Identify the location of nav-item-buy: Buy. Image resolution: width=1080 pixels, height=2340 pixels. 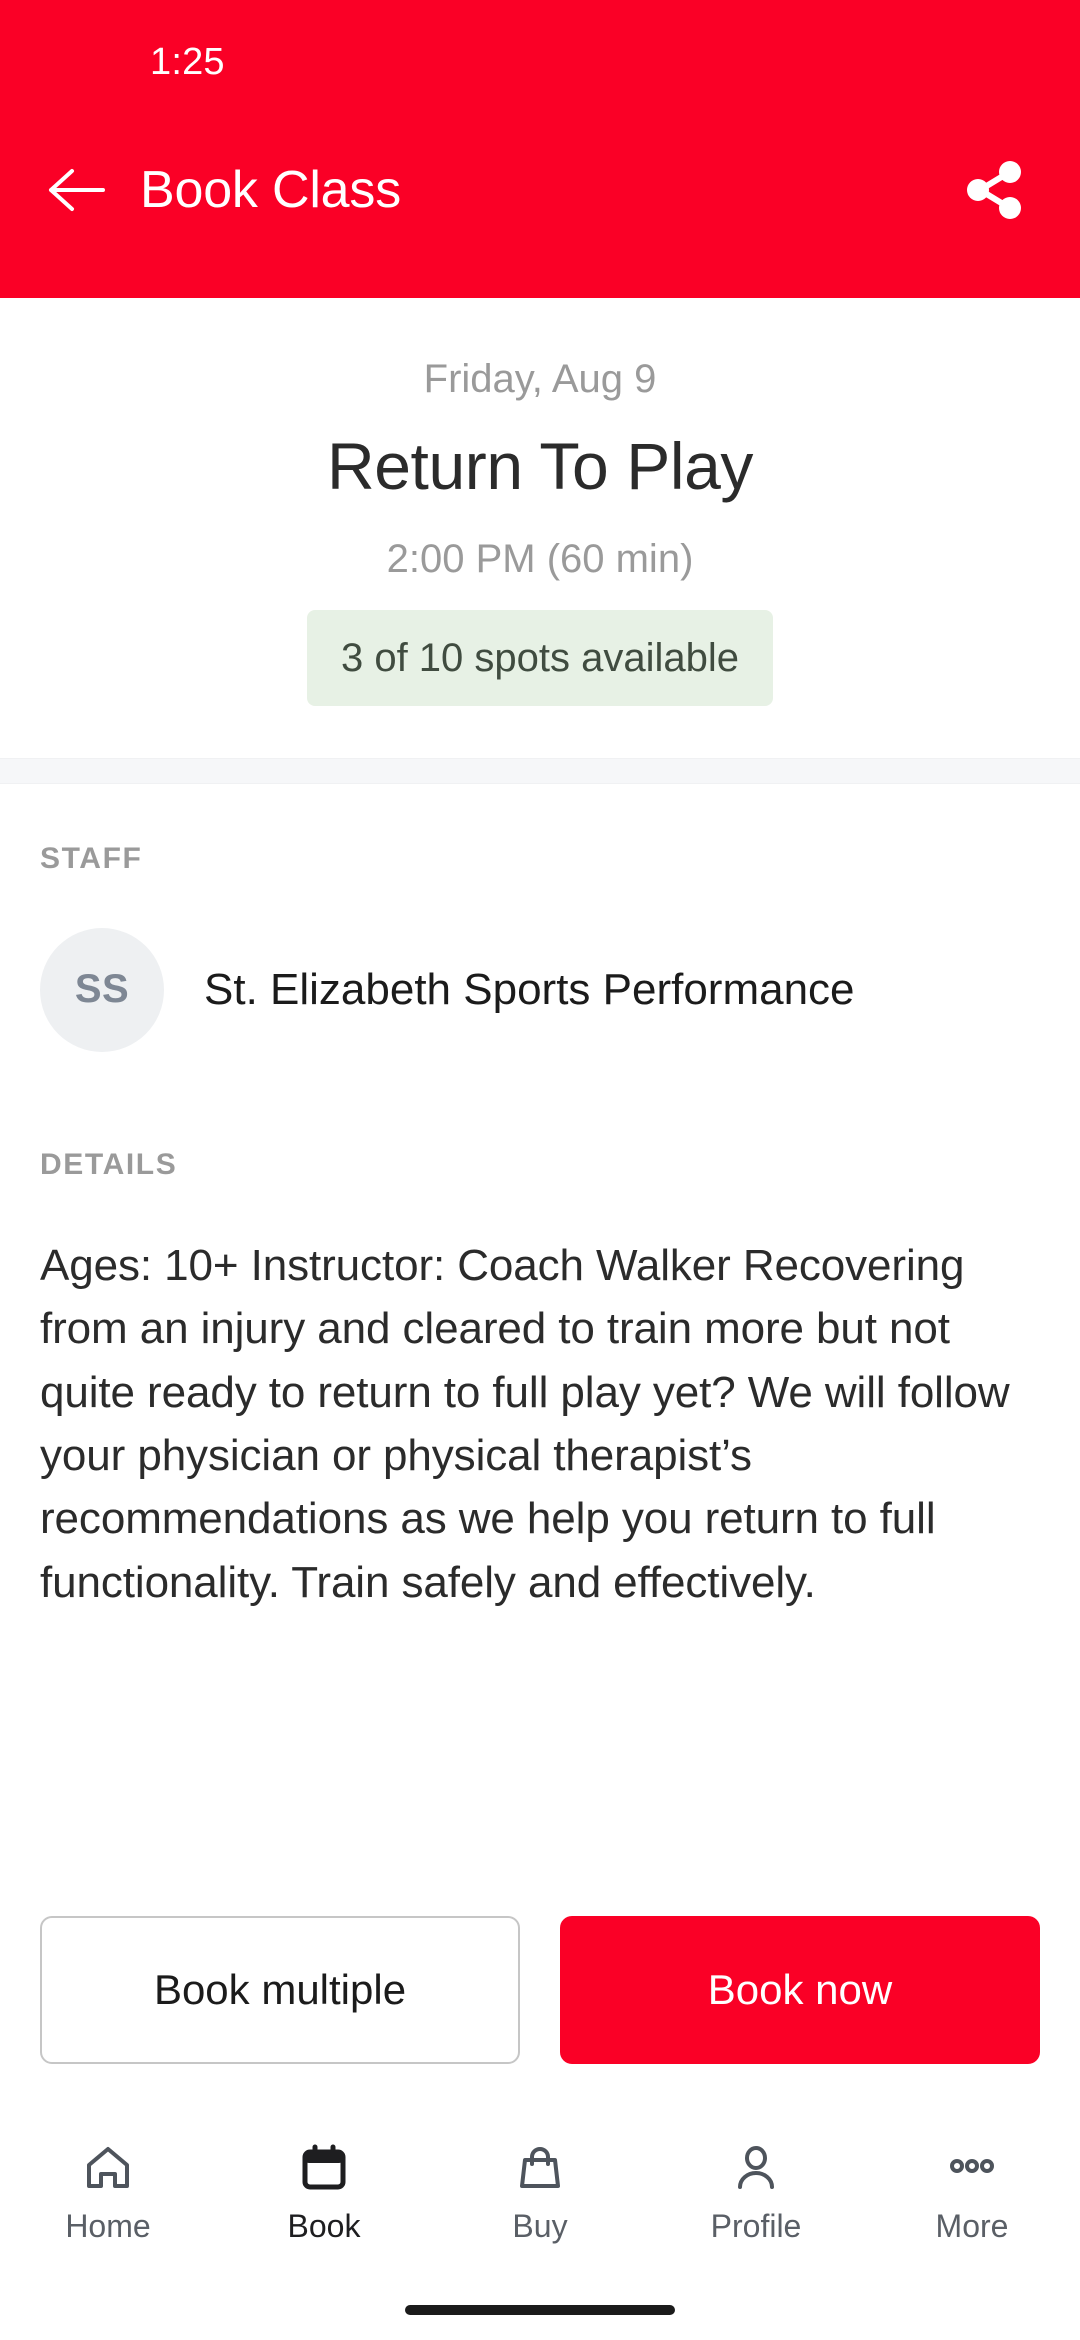
(540, 2191).